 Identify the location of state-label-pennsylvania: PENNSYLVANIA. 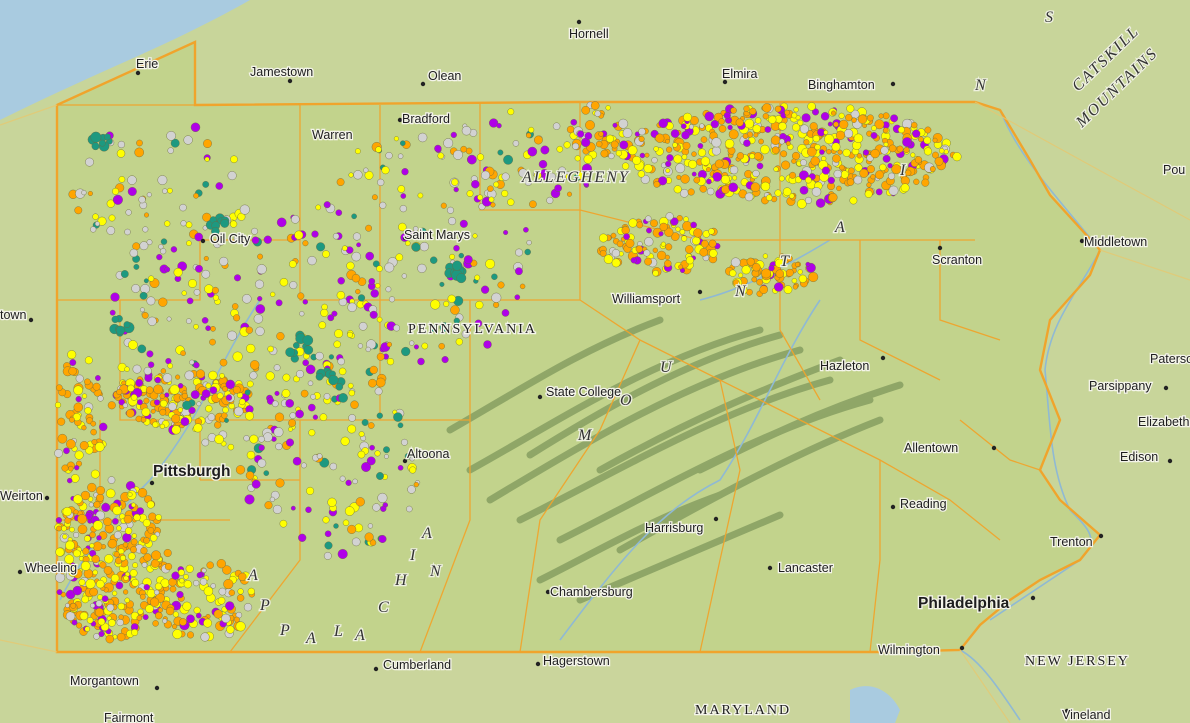
(472, 329).